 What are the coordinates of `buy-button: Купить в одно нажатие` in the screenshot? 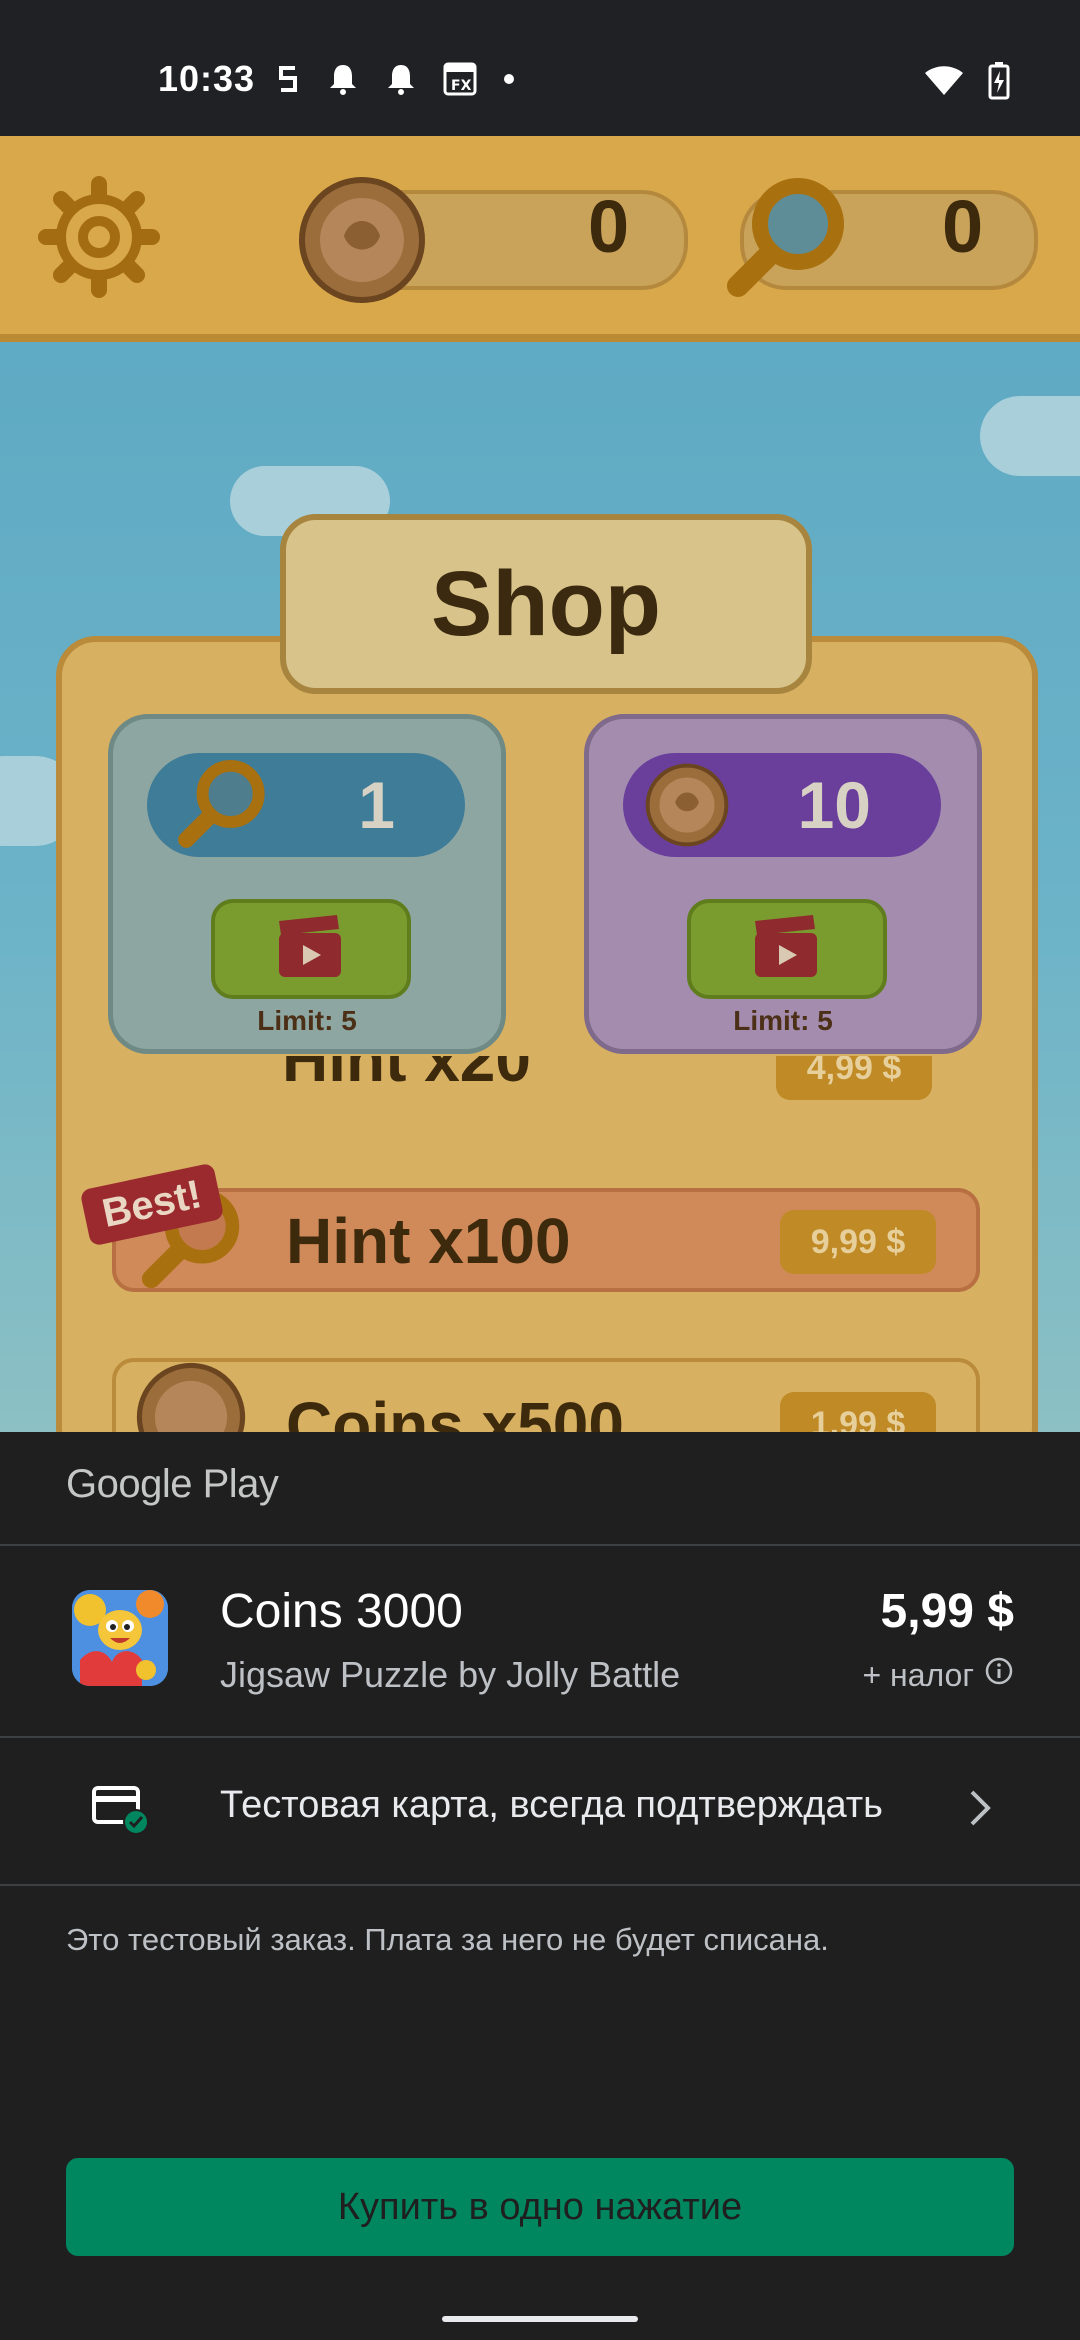 It's located at (540, 2207).